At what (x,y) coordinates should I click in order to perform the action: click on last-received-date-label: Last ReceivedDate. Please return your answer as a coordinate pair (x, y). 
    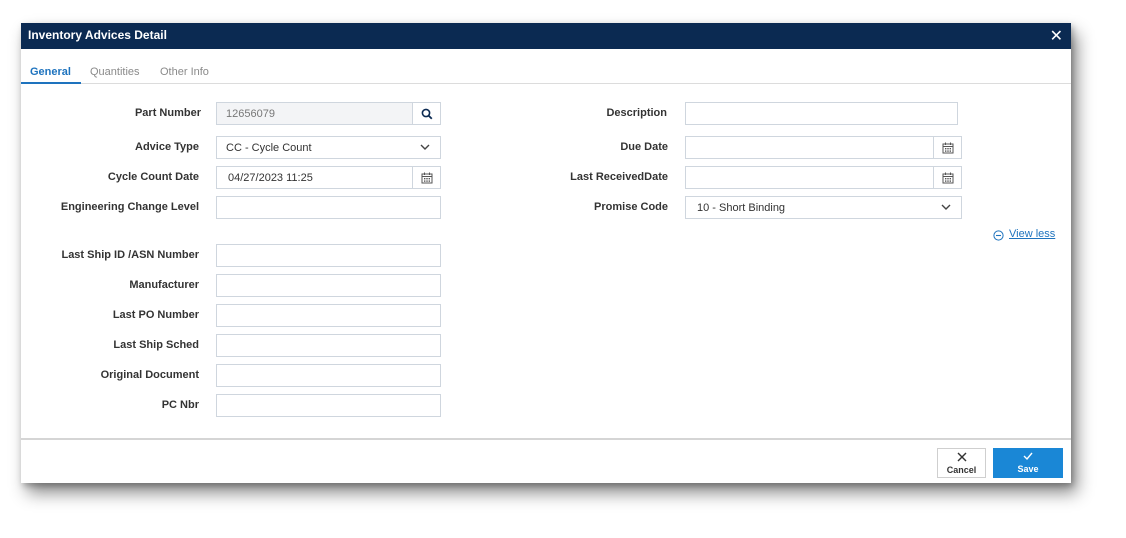
    Looking at the image, I should click on (619, 177).